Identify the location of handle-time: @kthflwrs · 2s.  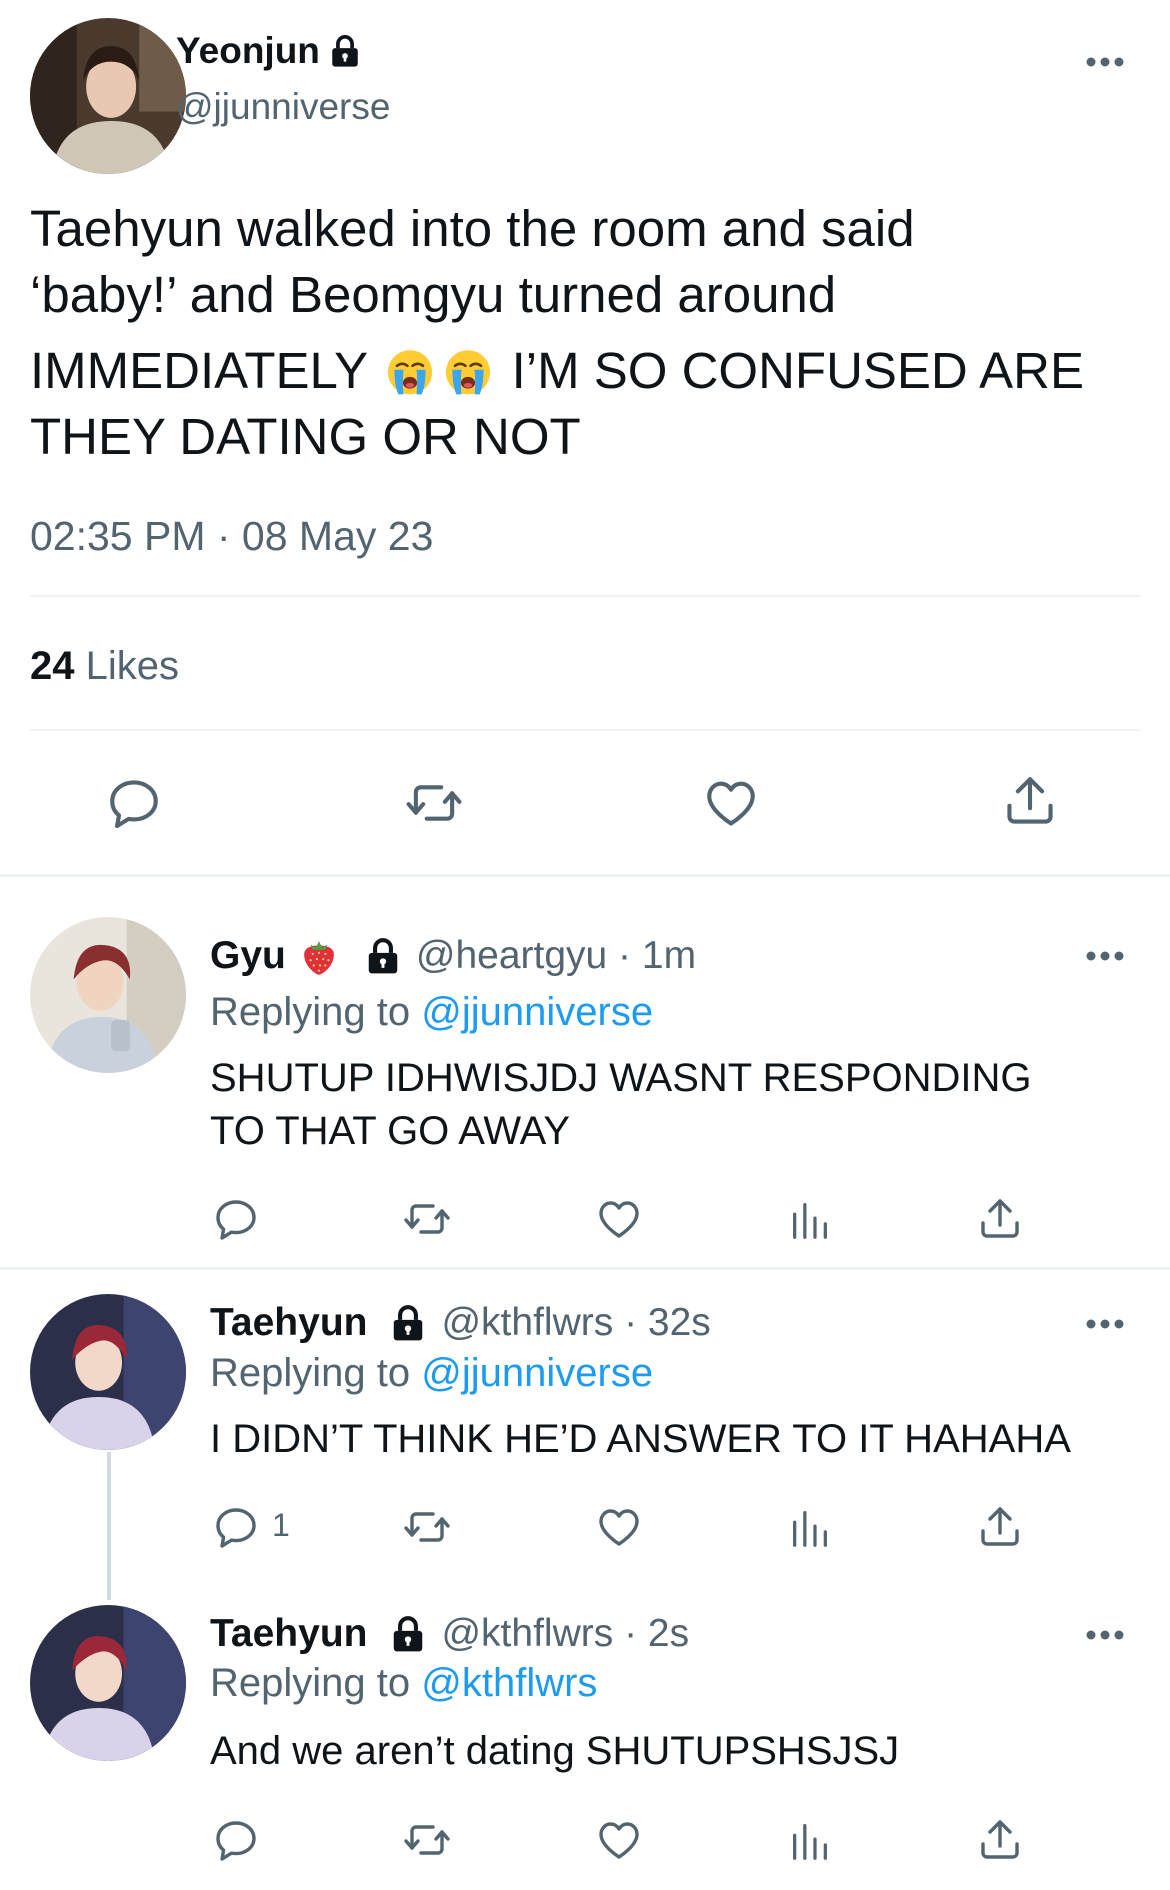
(565, 1634).